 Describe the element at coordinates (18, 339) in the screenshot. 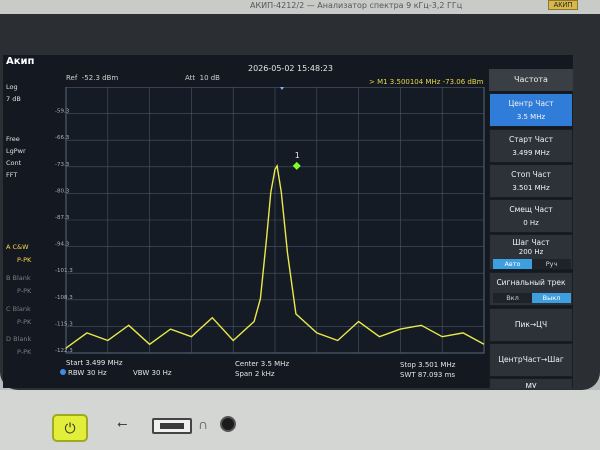

I see `trace-d: D Blank` at that location.